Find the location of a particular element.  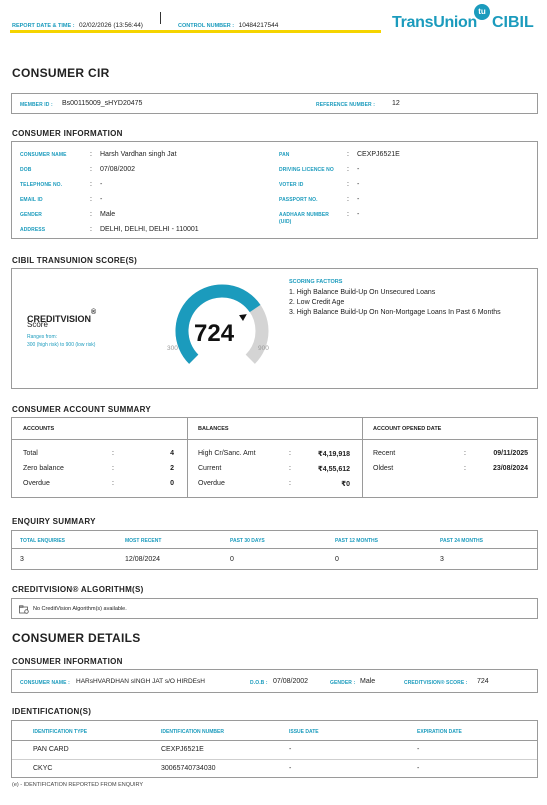

enquiry-header-12m: PAST 12 MONTHS is located at coordinates (356, 541).